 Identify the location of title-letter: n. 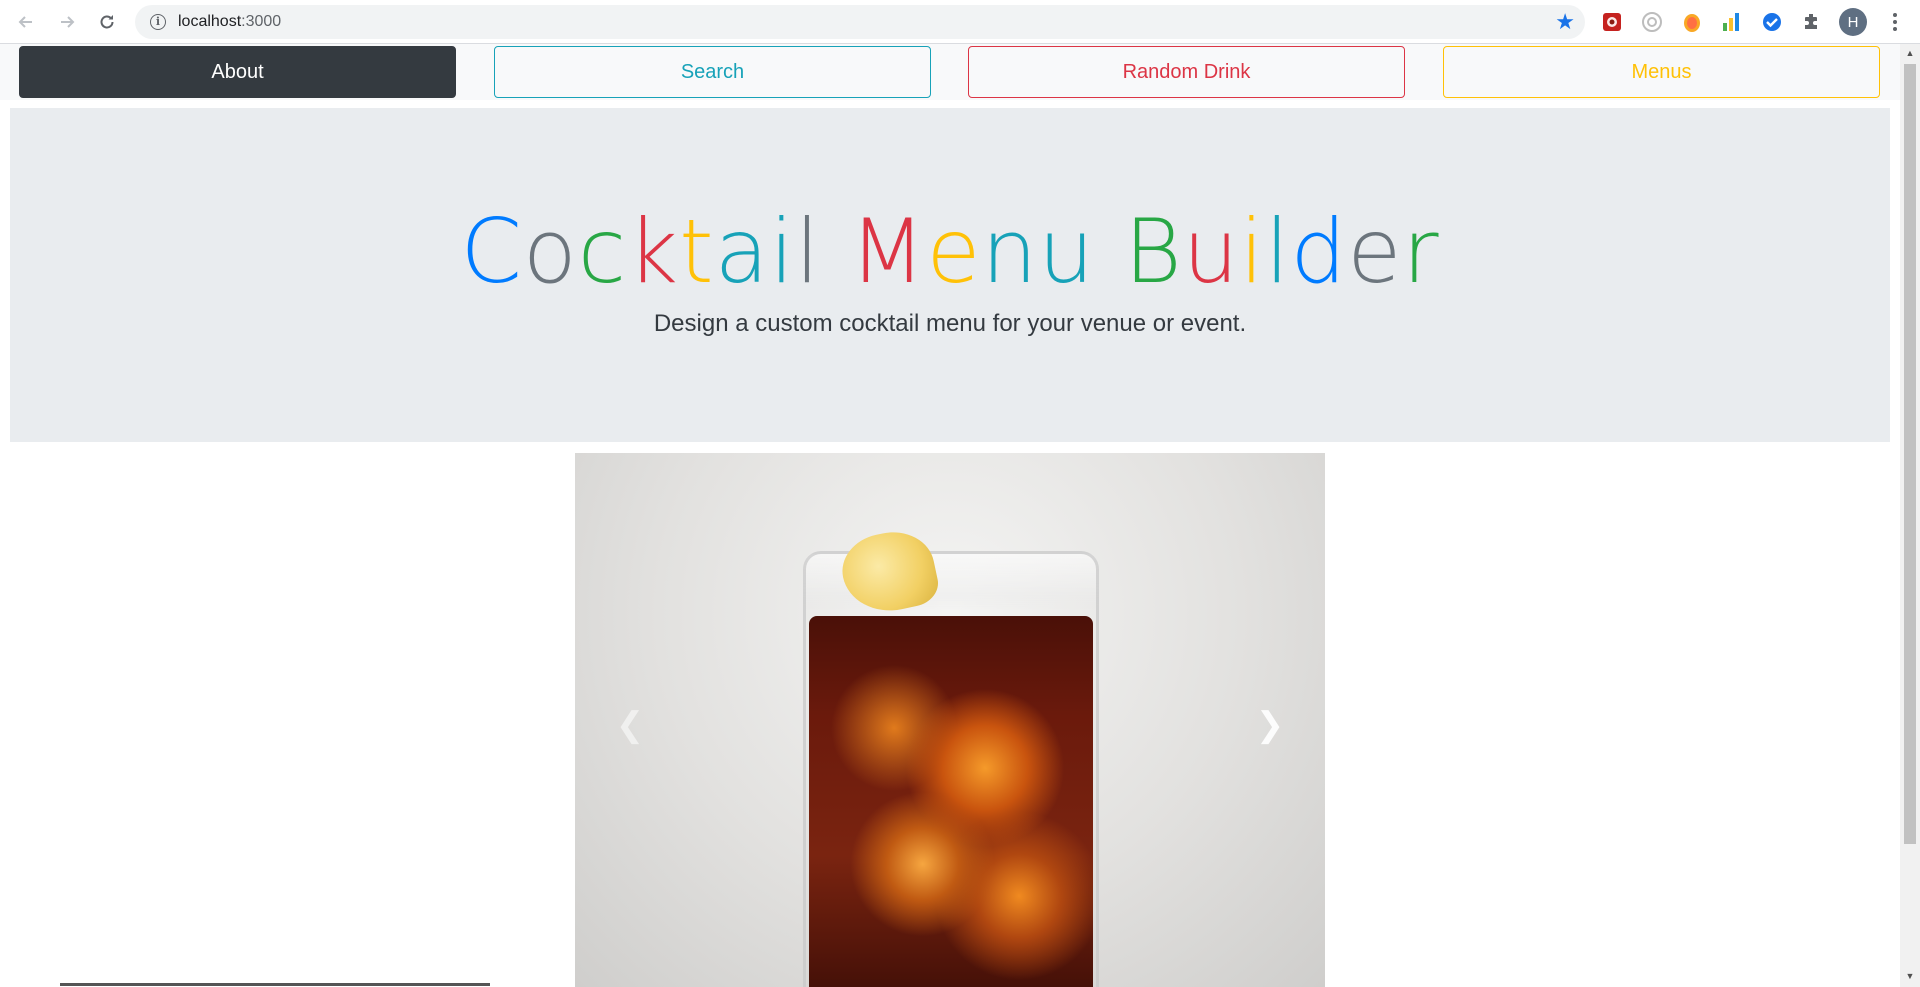
(1010, 251).